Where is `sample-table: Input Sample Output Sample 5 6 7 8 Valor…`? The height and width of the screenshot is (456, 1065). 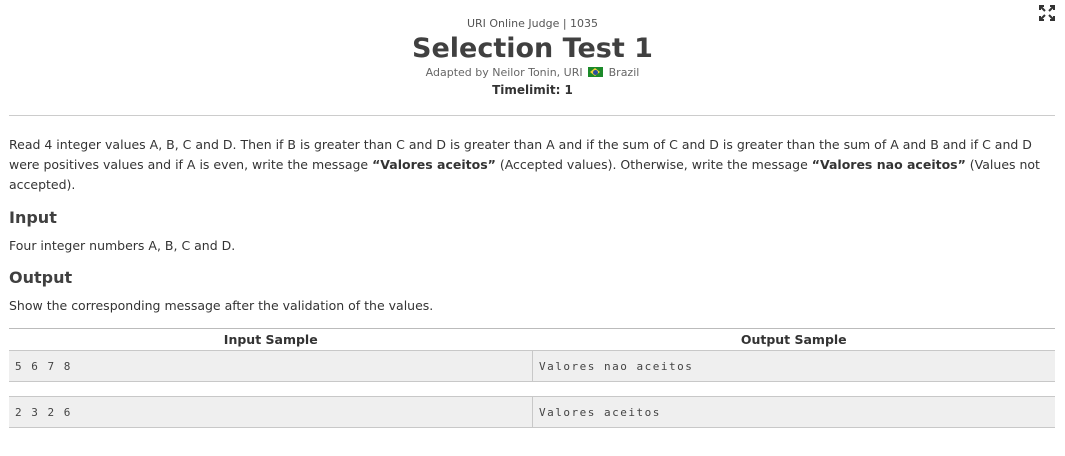 sample-table: Input Sample Output Sample 5 6 7 8 Valor… is located at coordinates (532, 355).